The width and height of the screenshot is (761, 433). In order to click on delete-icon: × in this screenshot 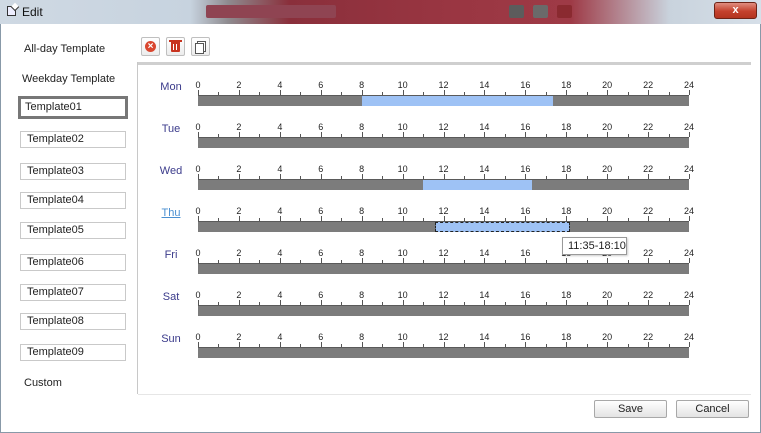, I will do `click(150, 46)`.